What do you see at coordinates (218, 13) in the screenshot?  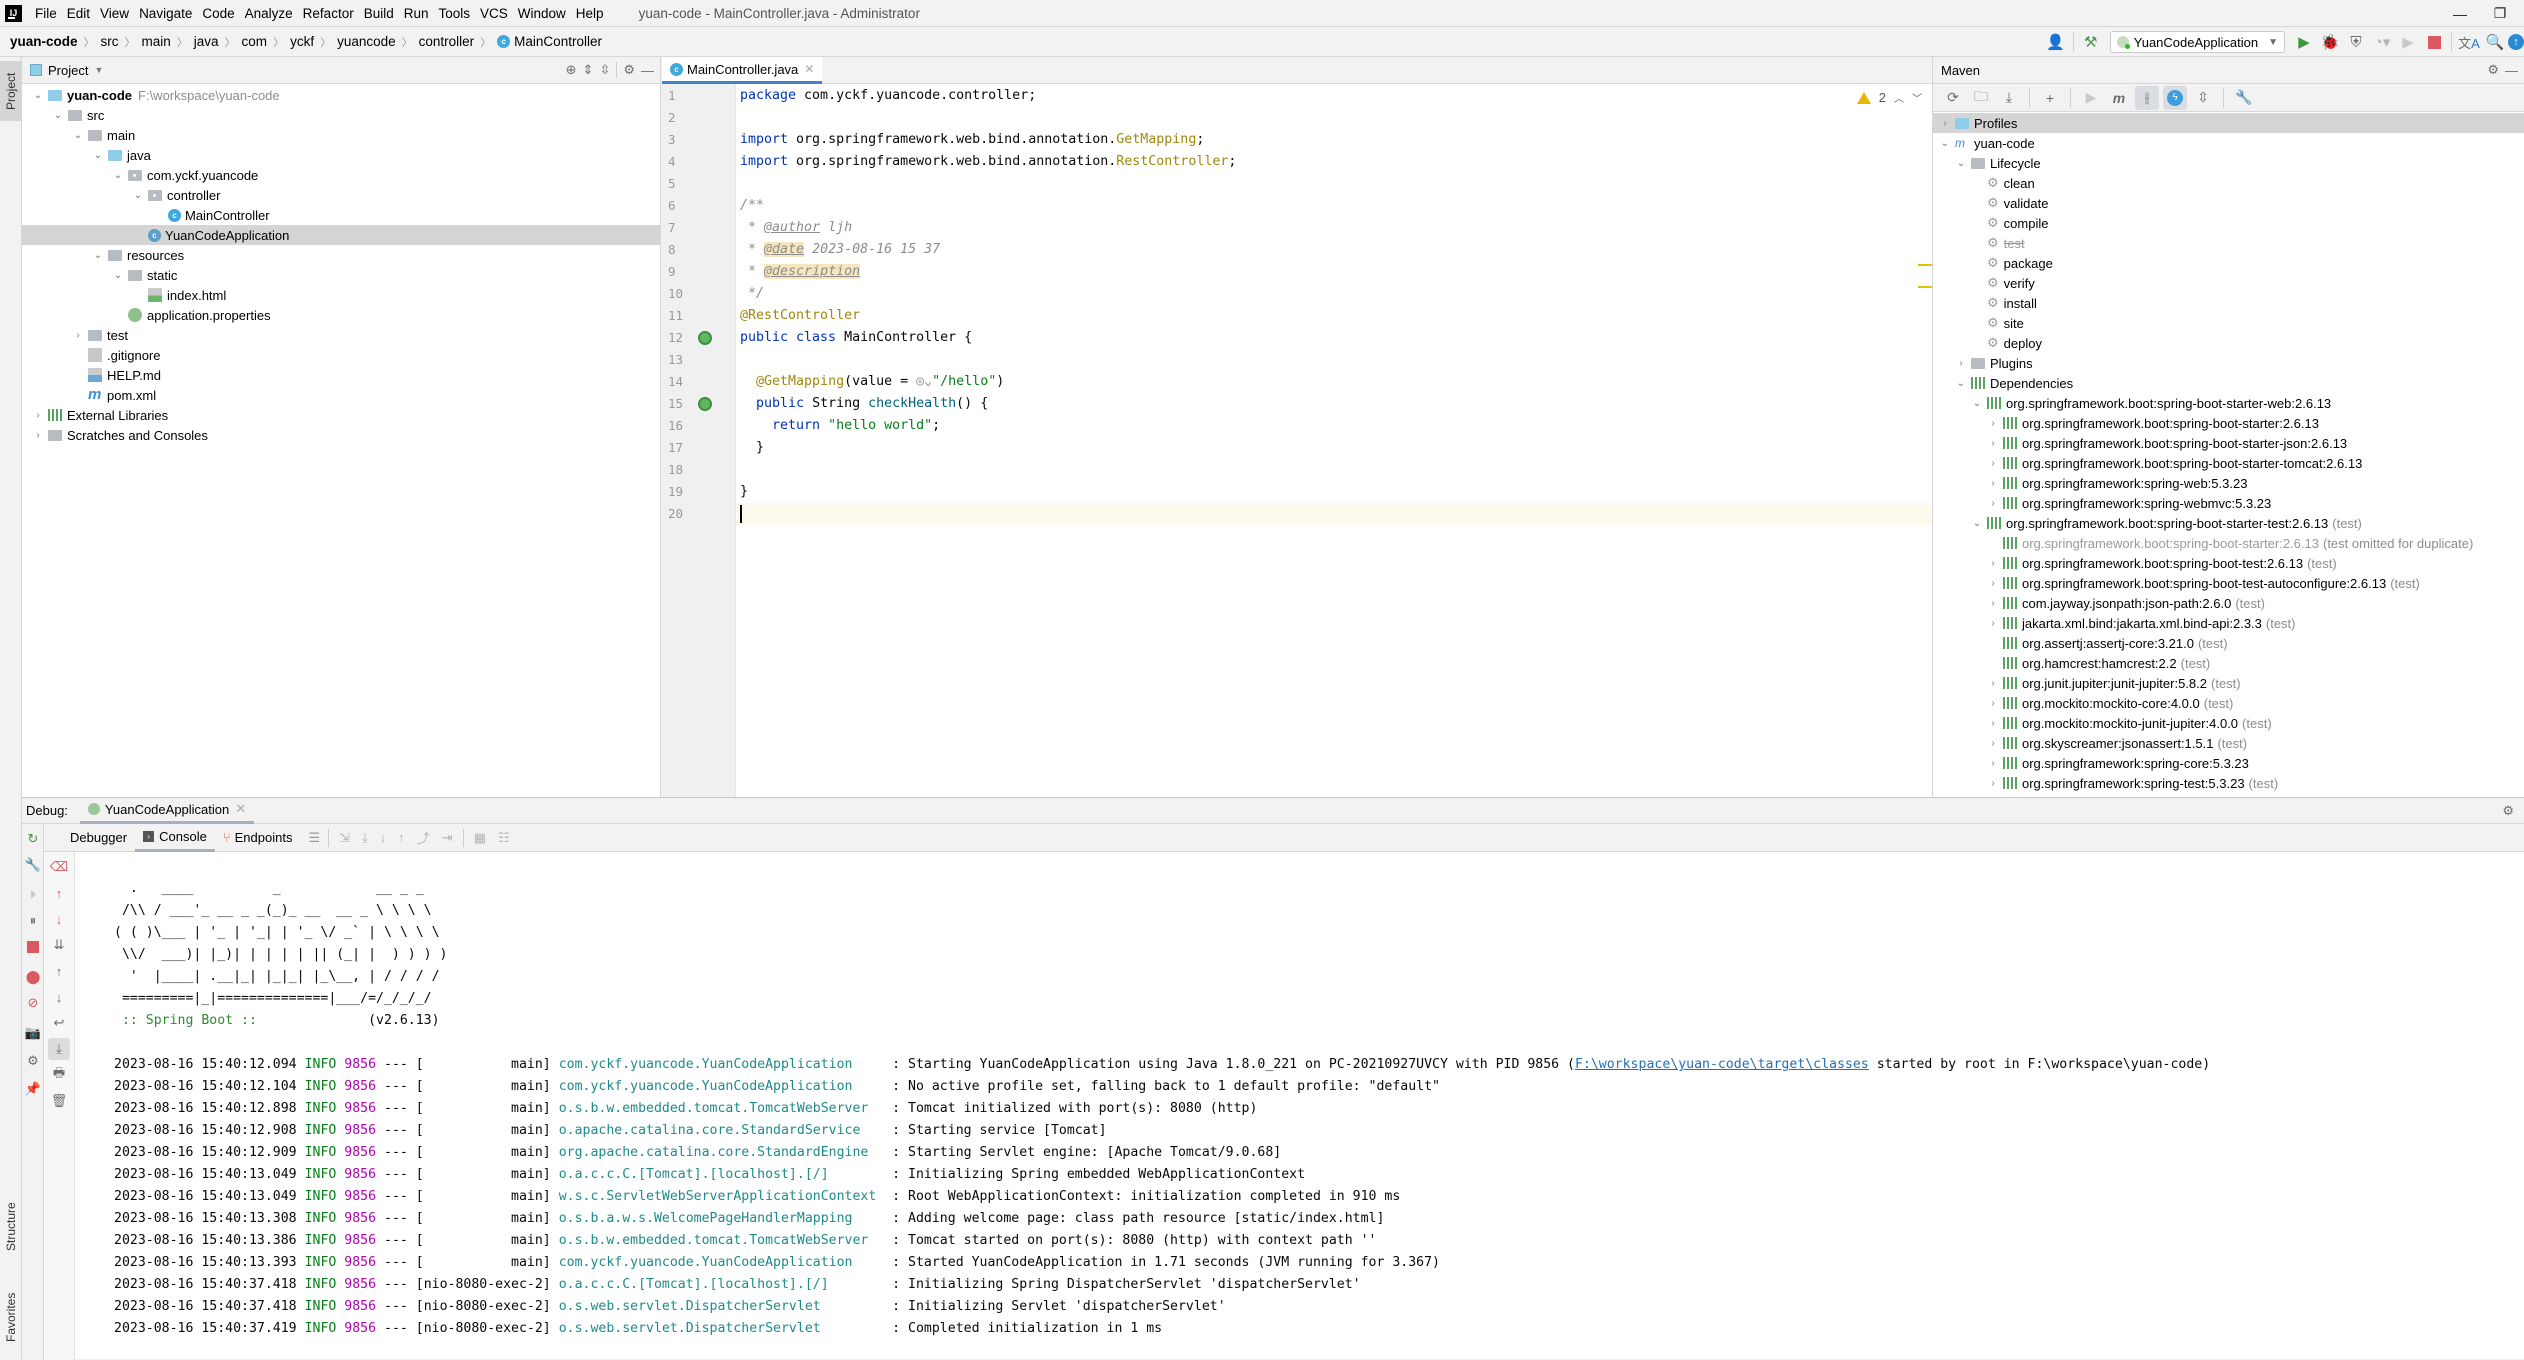 I see `menu-code: Code` at bounding box center [218, 13].